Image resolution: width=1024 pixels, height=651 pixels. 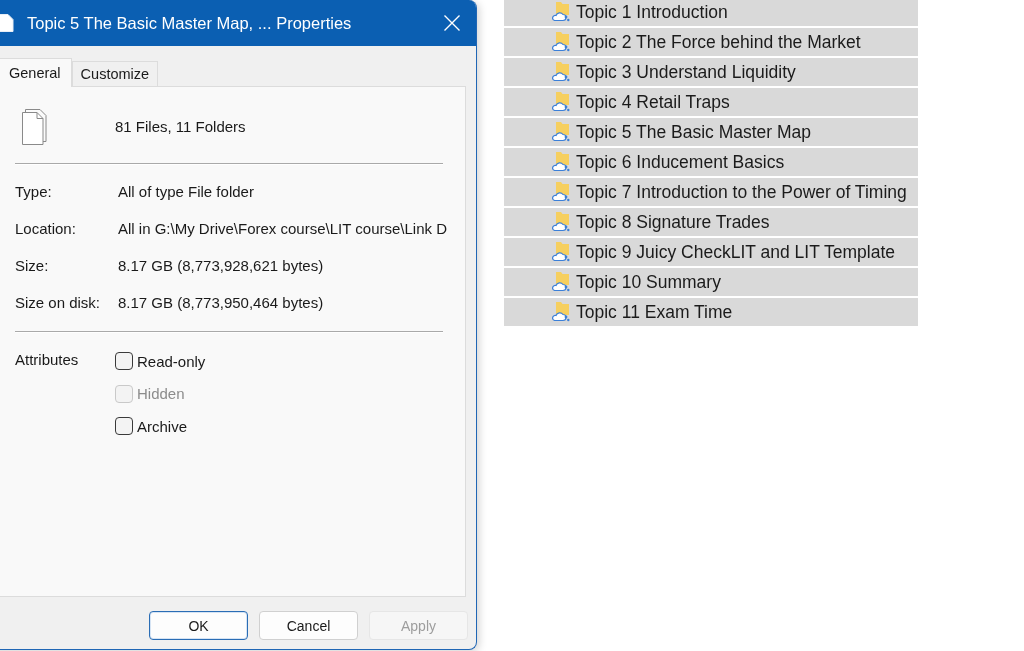 I want to click on window-title: Topic 5 The Basic Master Map, ... Properties, so click(x=190, y=23).